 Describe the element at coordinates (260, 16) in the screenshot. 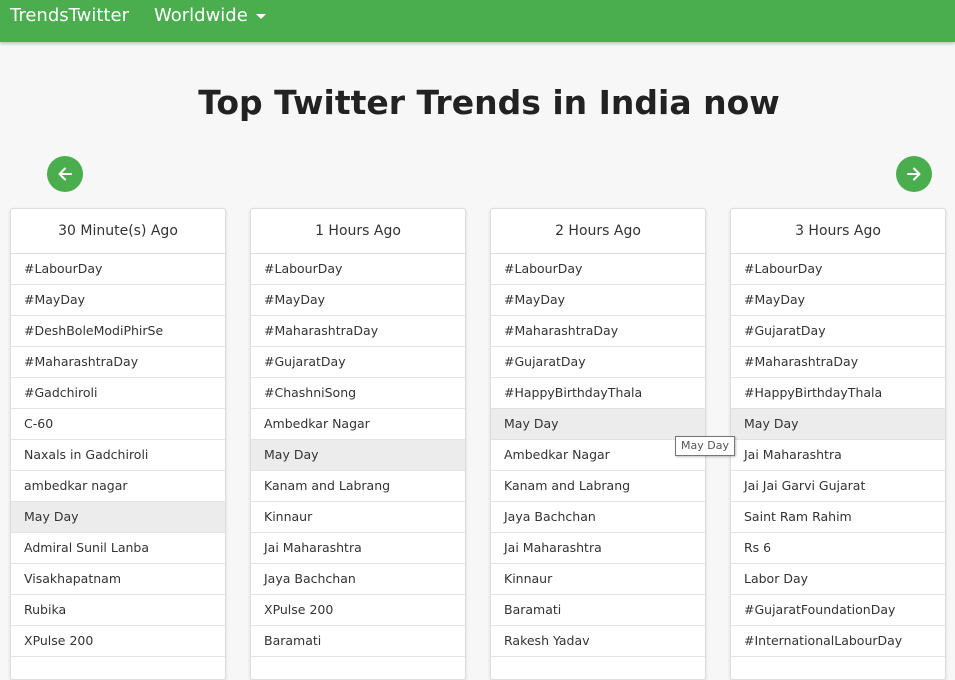

I see `caret-down-icon` at that location.